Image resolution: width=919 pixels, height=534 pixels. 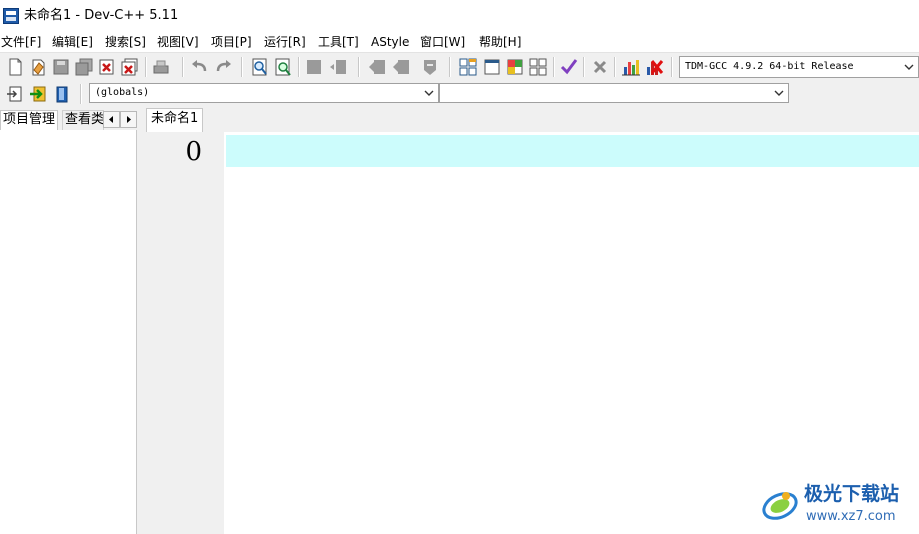 What do you see at coordinates (11, 16) in the screenshot?
I see `dev-cpp-app-icon` at bounding box center [11, 16].